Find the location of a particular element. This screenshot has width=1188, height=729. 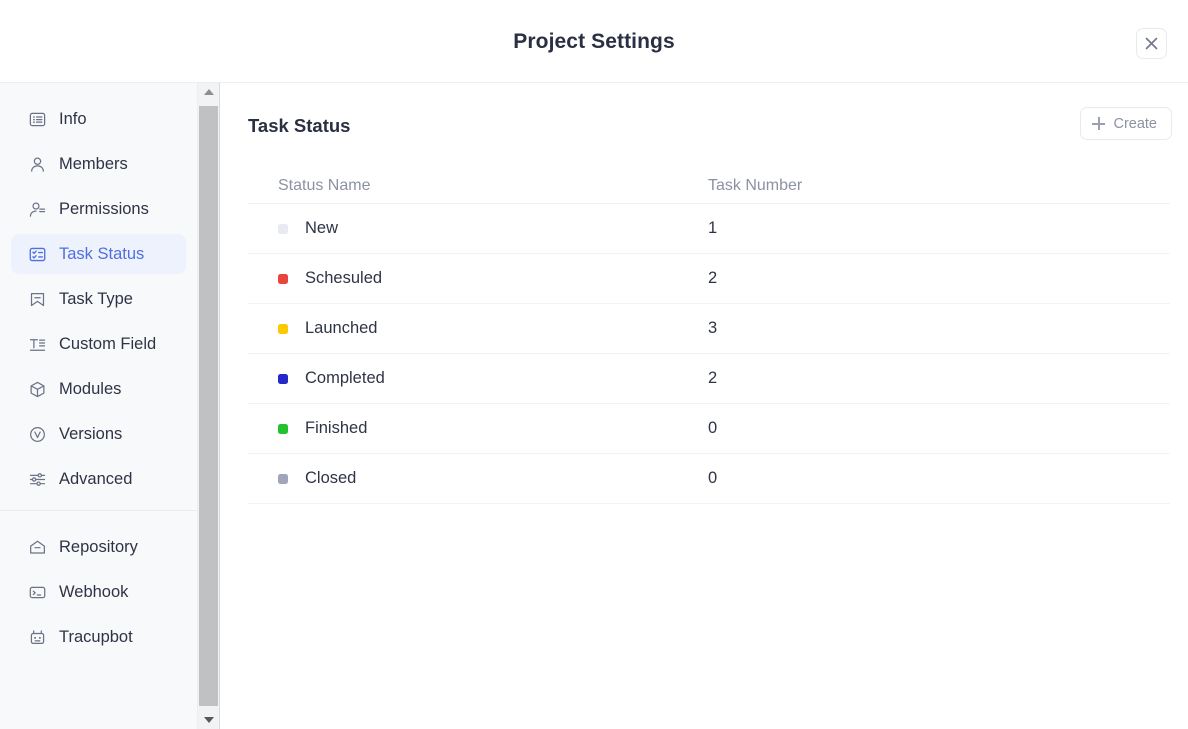

sidebar-item-task-type: Task Type is located at coordinates (98, 299).